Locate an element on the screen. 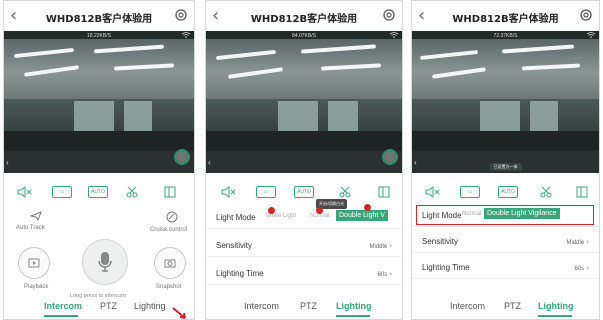  option-double-light: Double Light V is located at coordinates (362, 215).